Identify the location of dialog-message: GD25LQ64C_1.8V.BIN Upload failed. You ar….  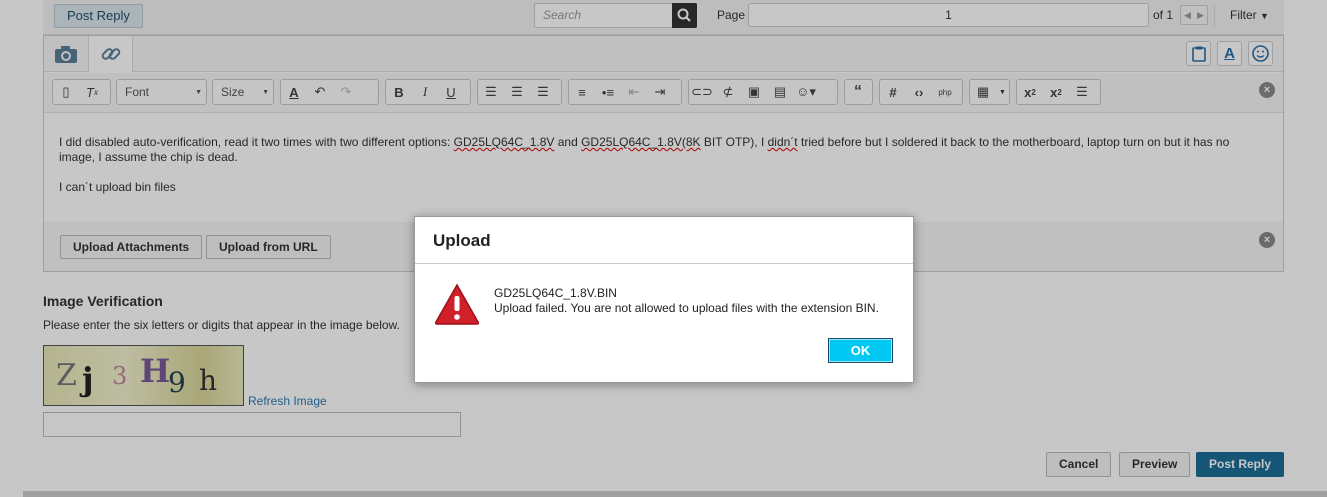
(694, 301).